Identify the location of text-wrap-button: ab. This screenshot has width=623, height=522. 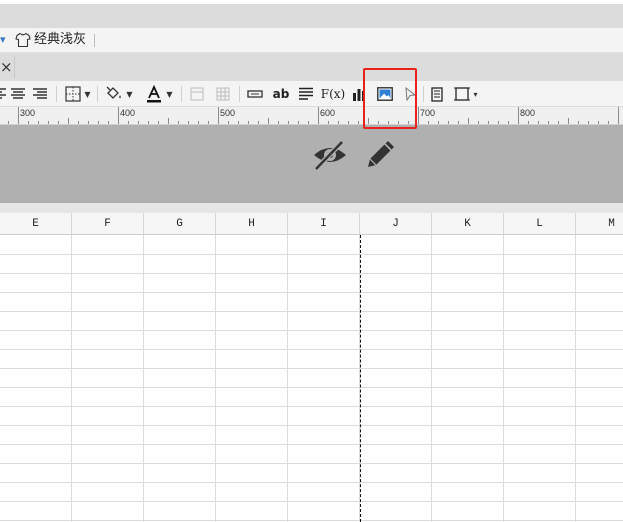
(281, 94).